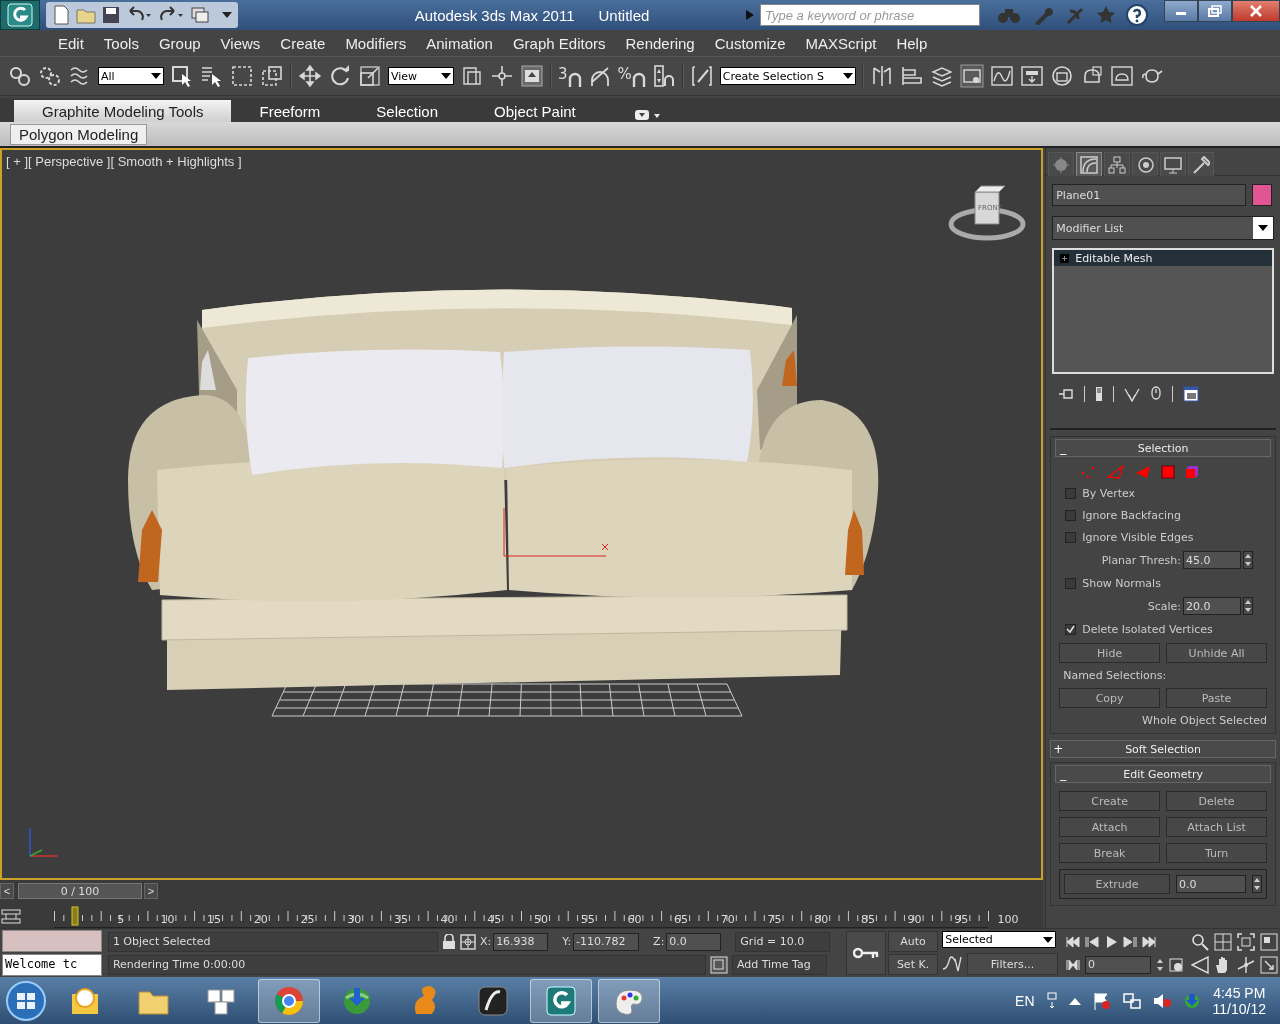 This screenshot has width=1280, height=1024. What do you see at coordinates (340, 76) in the screenshot?
I see `rotate-icon` at bounding box center [340, 76].